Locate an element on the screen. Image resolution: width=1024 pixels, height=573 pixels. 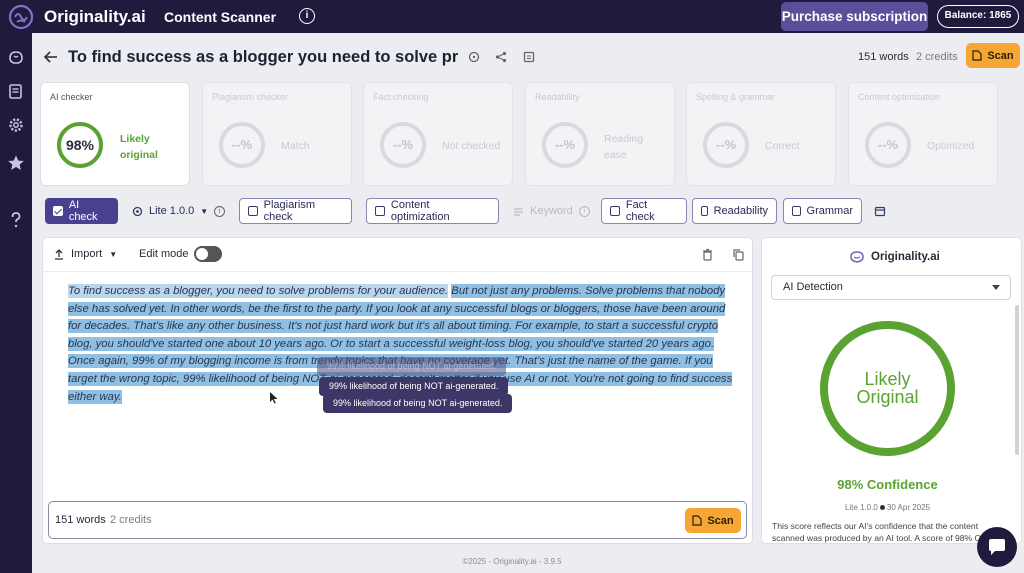
card-title: Content optimization is located at coordinates (899, 97).